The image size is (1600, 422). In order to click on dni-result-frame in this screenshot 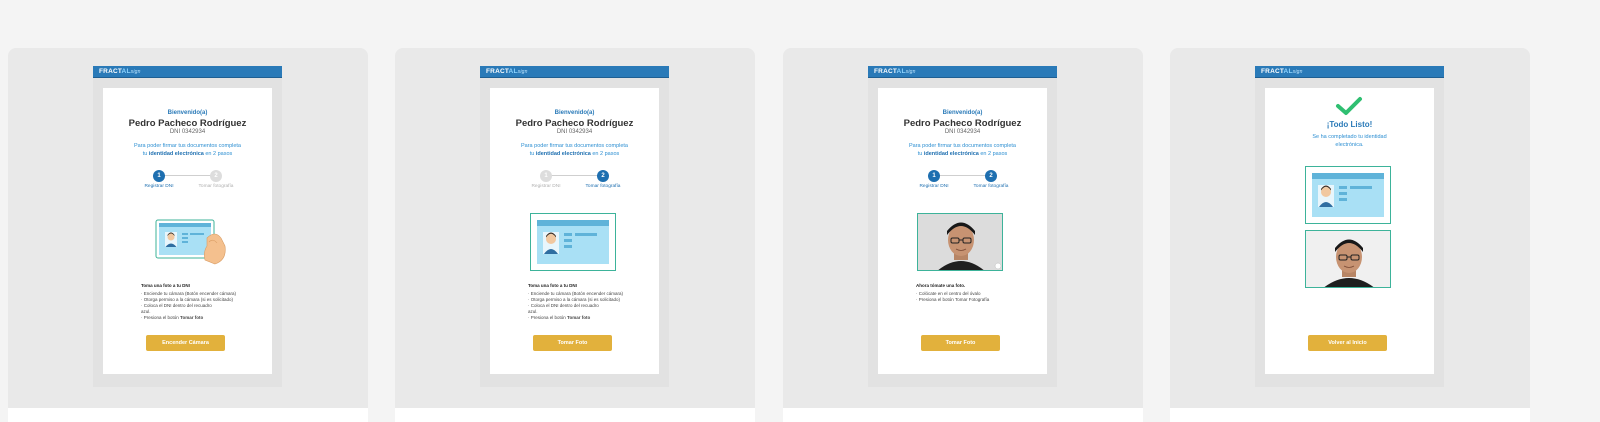, I will do `click(1348, 195)`.